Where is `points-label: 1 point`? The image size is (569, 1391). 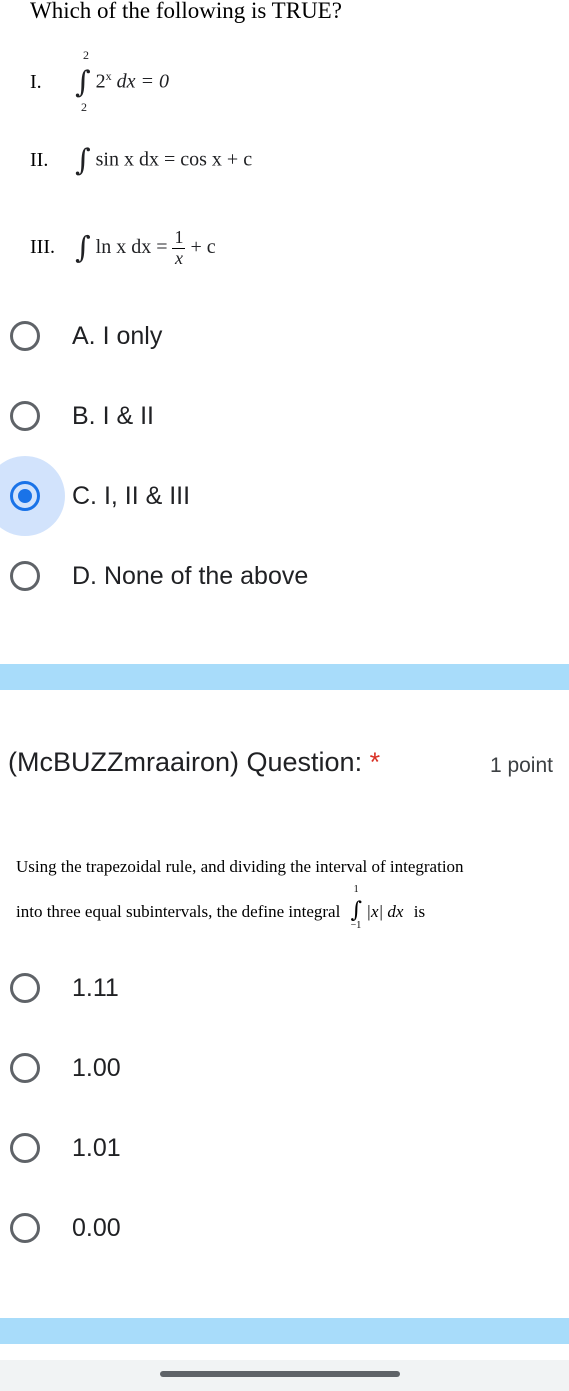 points-label: 1 point is located at coordinates (521, 765).